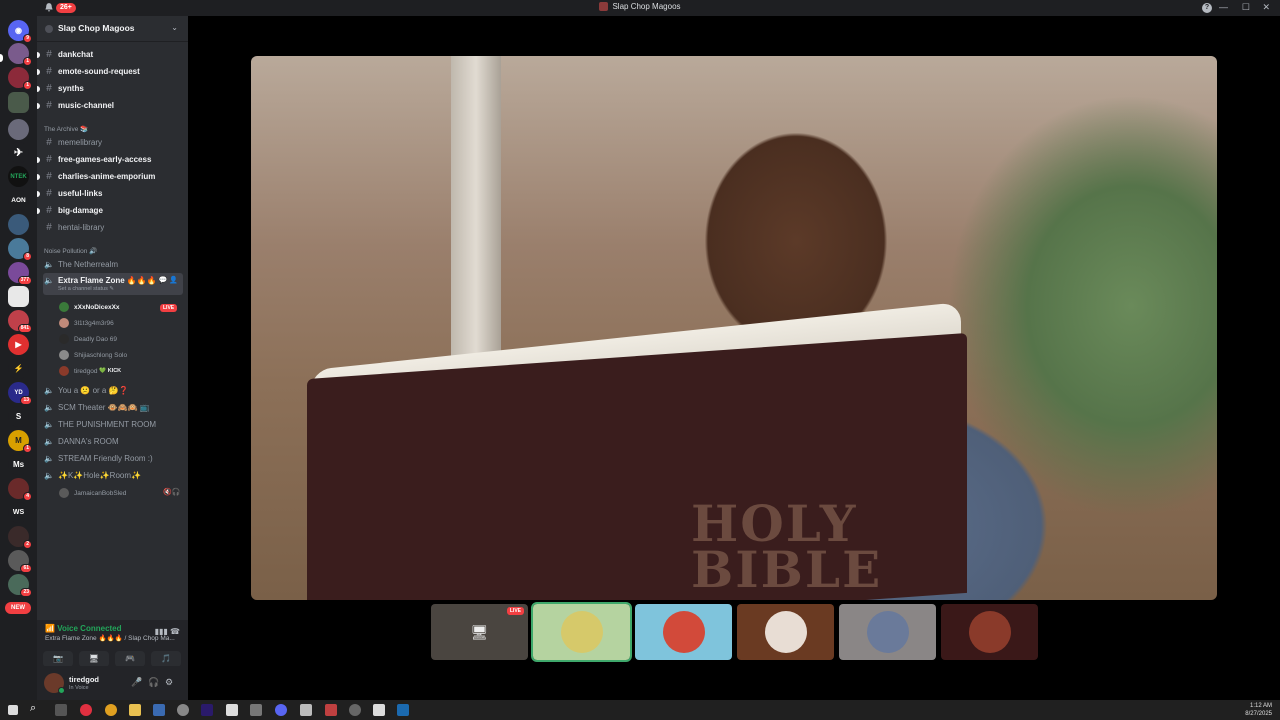 The image size is (1280, 720). I want to click on voice-channel: 🔈 SCM Theater 🐵🙈🙉 📺, so click(113, 407).